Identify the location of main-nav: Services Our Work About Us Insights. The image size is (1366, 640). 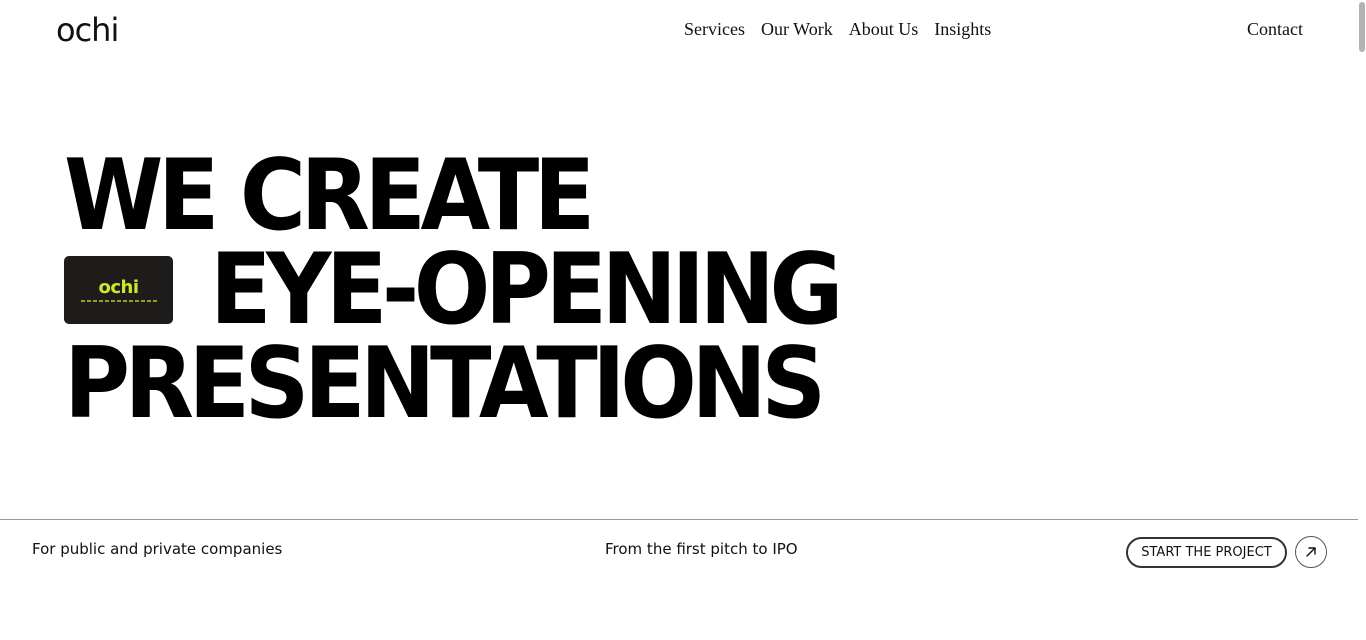
(837, 29).